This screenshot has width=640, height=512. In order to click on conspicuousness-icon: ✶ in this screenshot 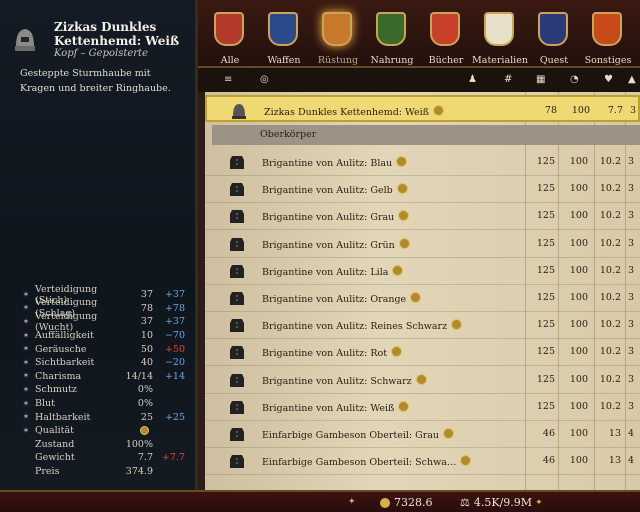, I will do `click(26, 335)`.